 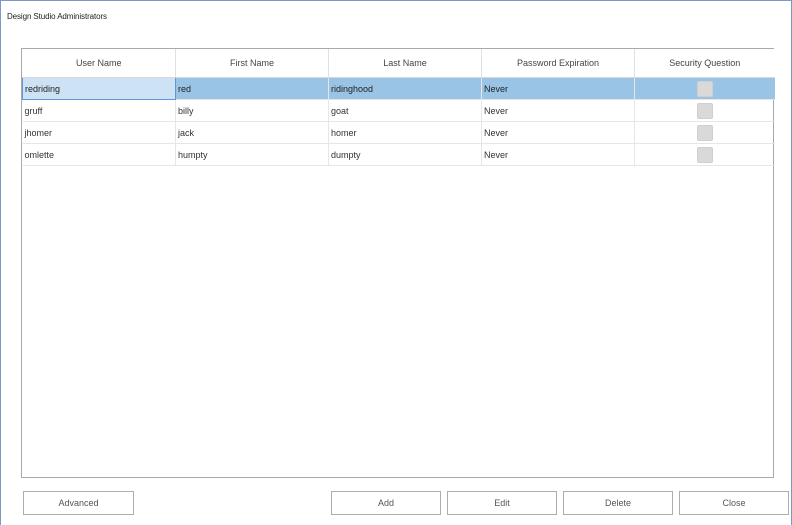 I want to click on column-header-password-expiration: Password Expiration, so click(x=558, y=63).